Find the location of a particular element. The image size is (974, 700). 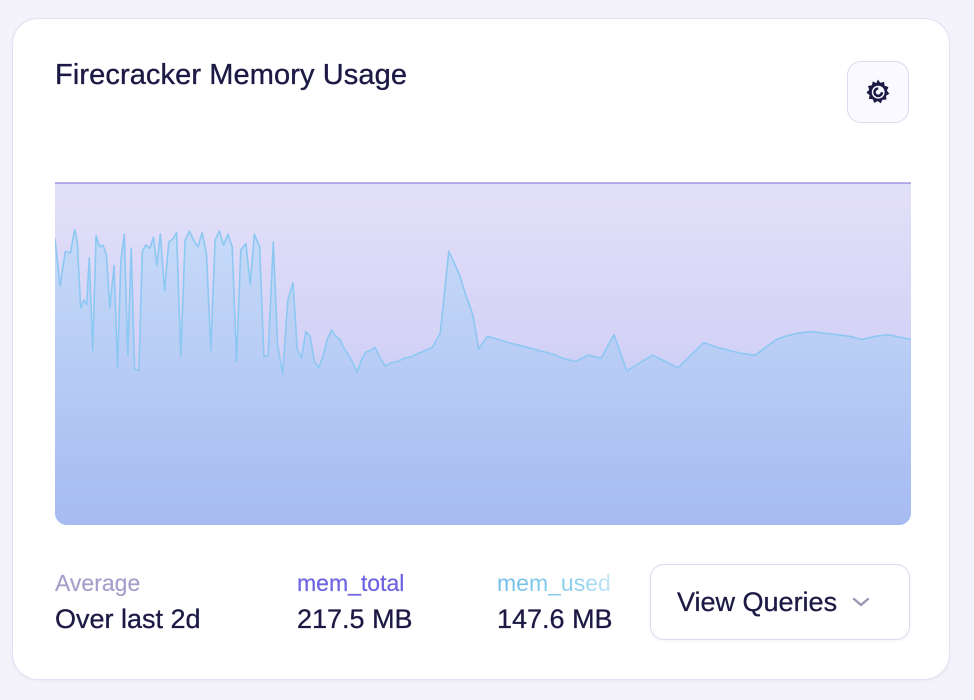

mem-used-label: mem_used is located at coordinates (554, 583).